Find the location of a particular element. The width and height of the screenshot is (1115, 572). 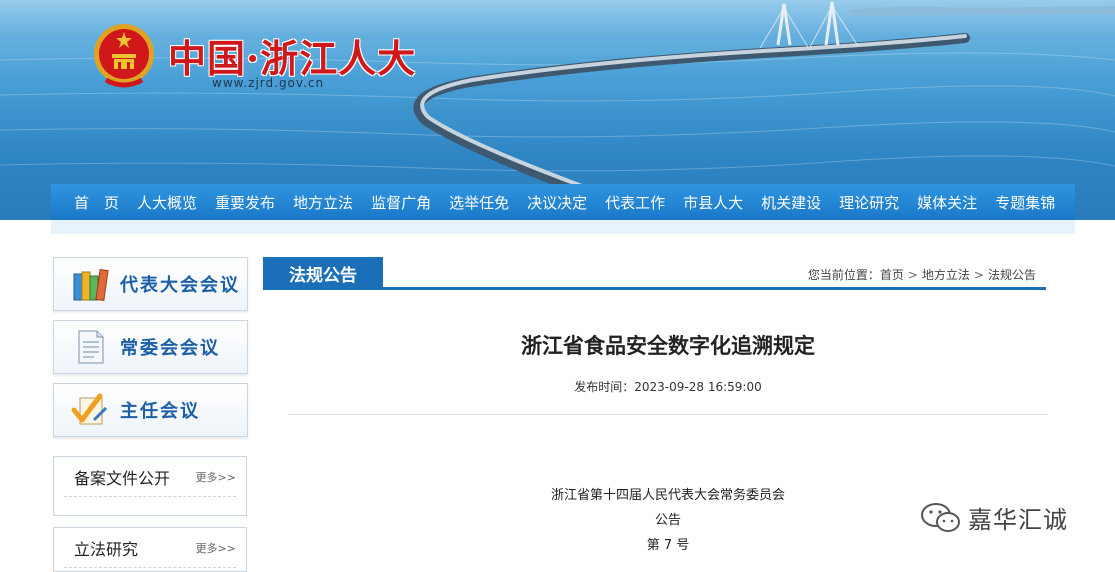

nav-item-legislation: 地方立法 is located at coordinates (323, 202).